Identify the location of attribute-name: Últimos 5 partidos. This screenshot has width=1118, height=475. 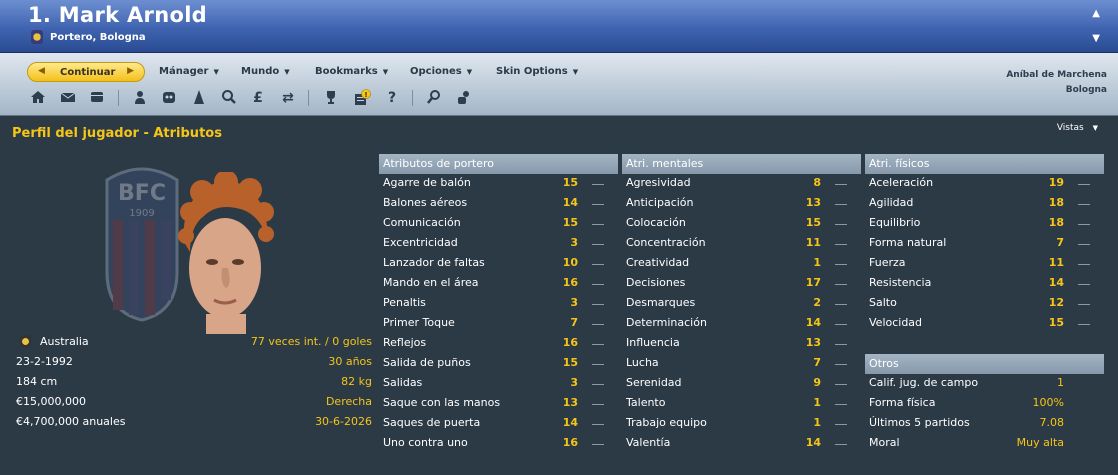
(919, 422).